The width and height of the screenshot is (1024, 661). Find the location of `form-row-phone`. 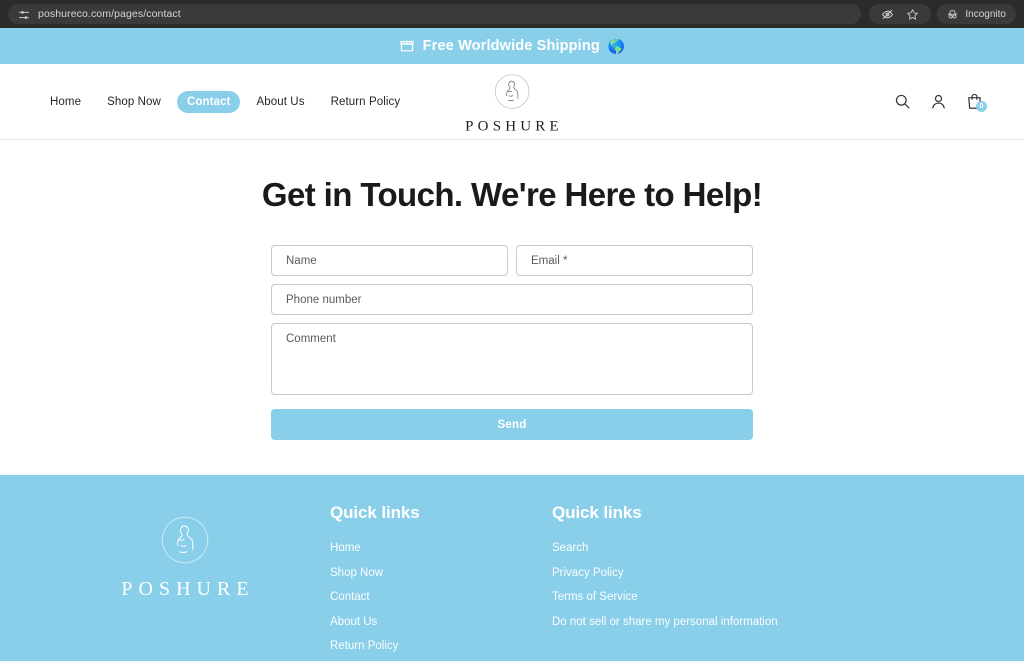

form-row-phone is located at coordinates (512, 299).